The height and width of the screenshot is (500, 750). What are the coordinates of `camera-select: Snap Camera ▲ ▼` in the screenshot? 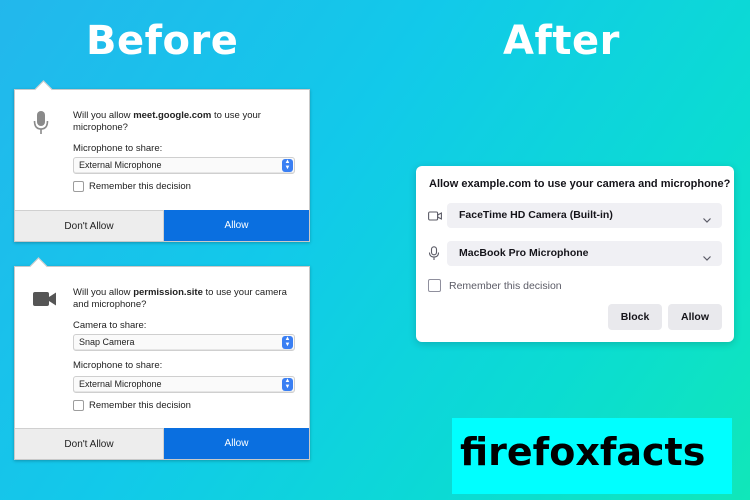 It's located at (184, 342).